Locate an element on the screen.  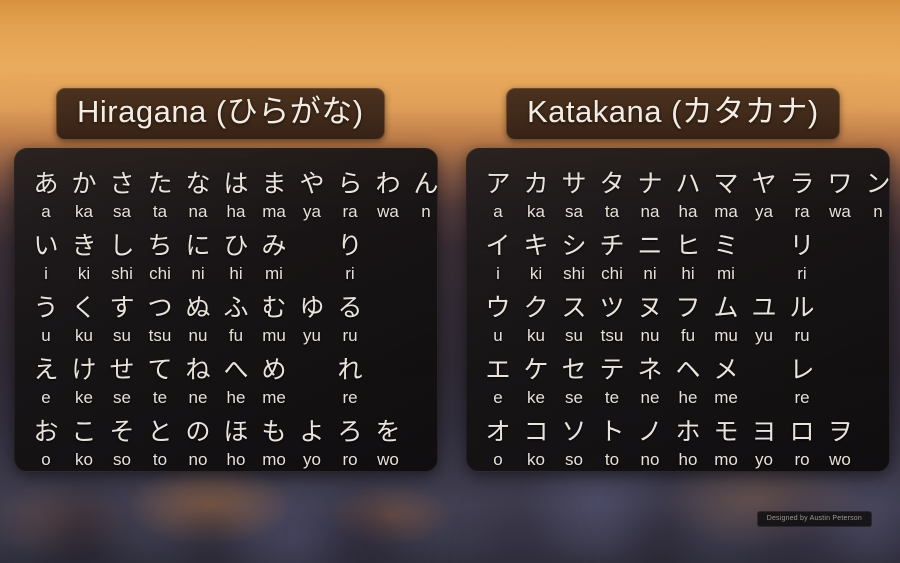
kana-cell: す su is located at coordinates (122, 320).